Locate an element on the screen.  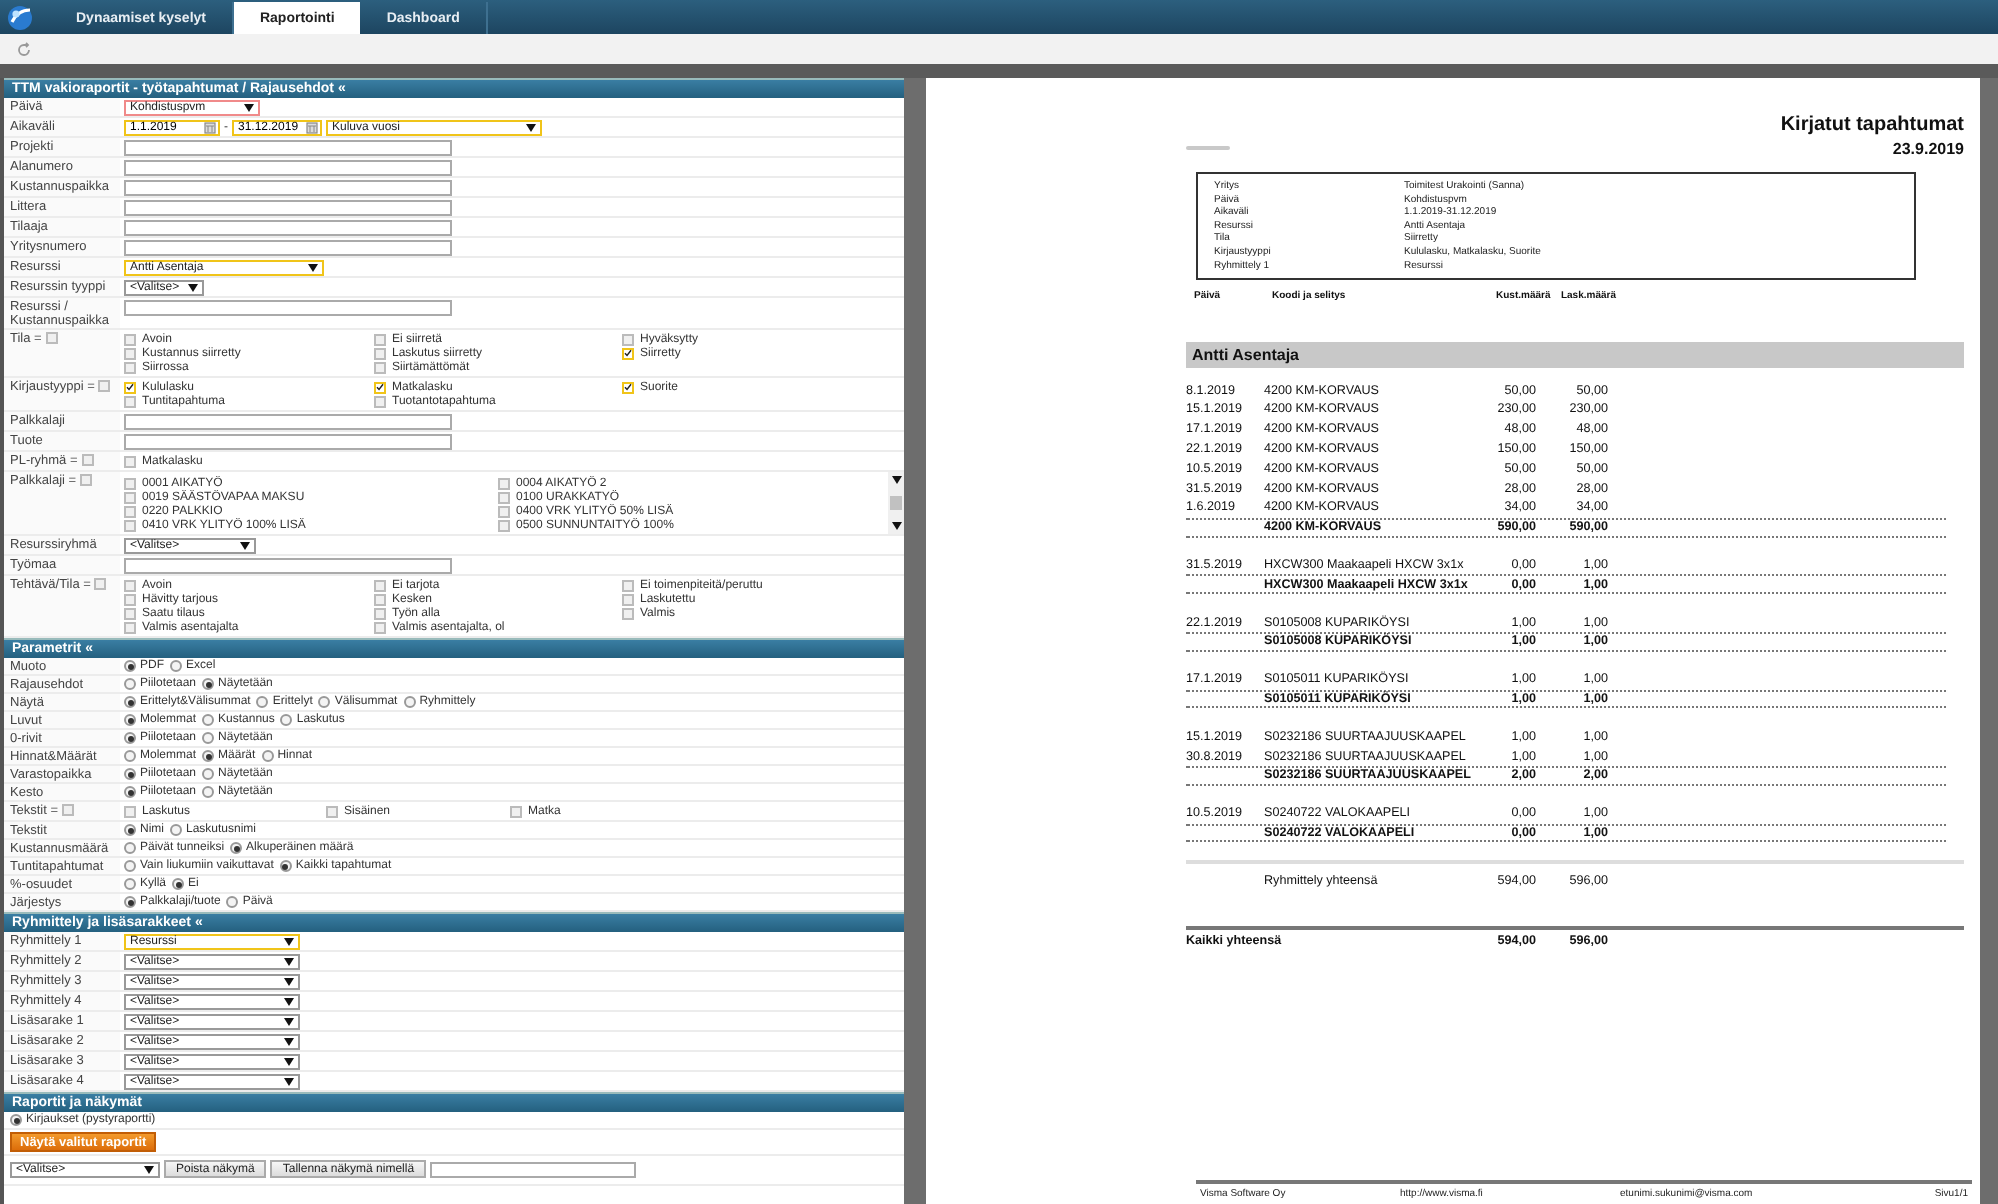
app-logo-icon is located at coordinates (20, 17).